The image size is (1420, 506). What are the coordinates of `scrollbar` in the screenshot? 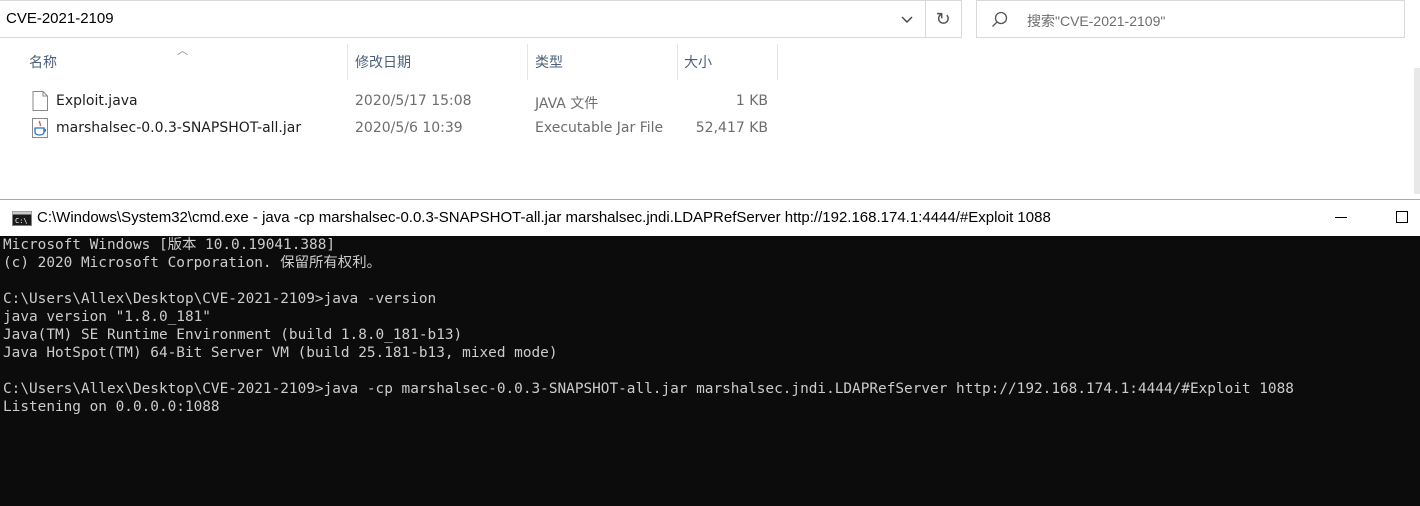 It's located at (1417, 131).